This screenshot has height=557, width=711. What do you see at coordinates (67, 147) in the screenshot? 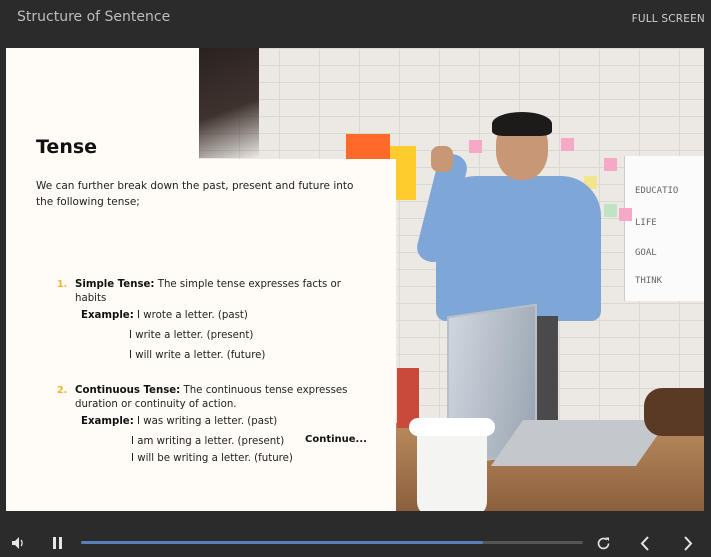
I see `slide-heading: Tense` at bounding box center [67, 147].